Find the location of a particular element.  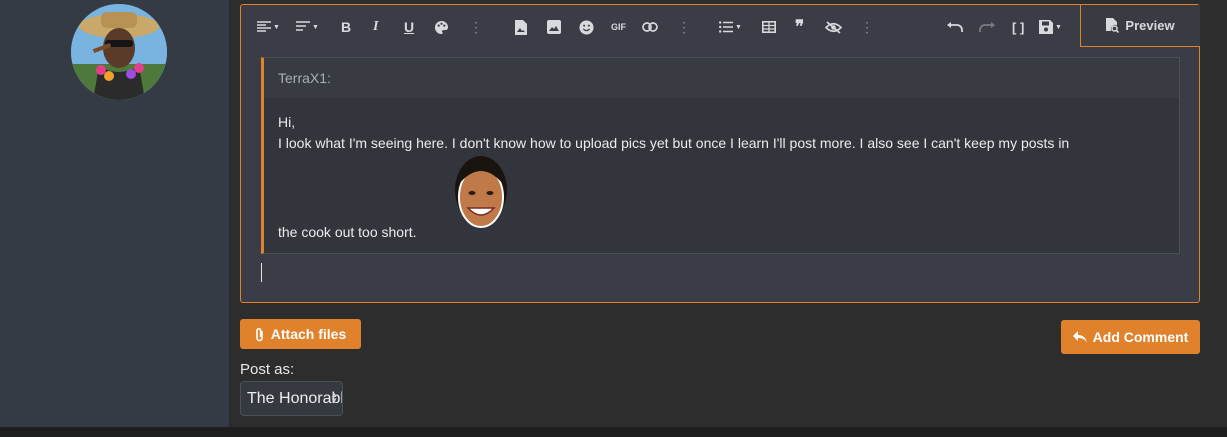

quote-line: the cook out too short. is located at coordinates (347, 232).